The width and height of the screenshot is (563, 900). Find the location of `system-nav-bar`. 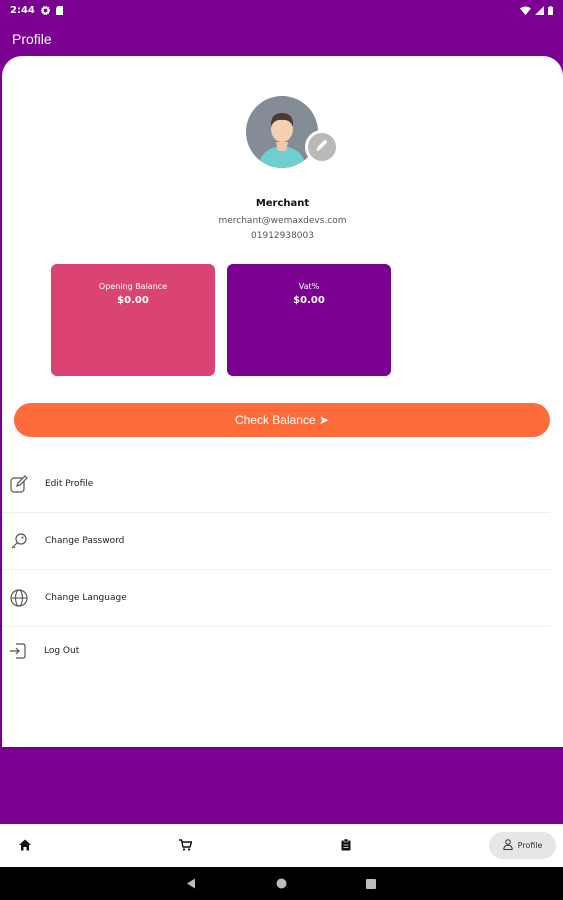

system-nav-bar is located at coordinates (281, 883).